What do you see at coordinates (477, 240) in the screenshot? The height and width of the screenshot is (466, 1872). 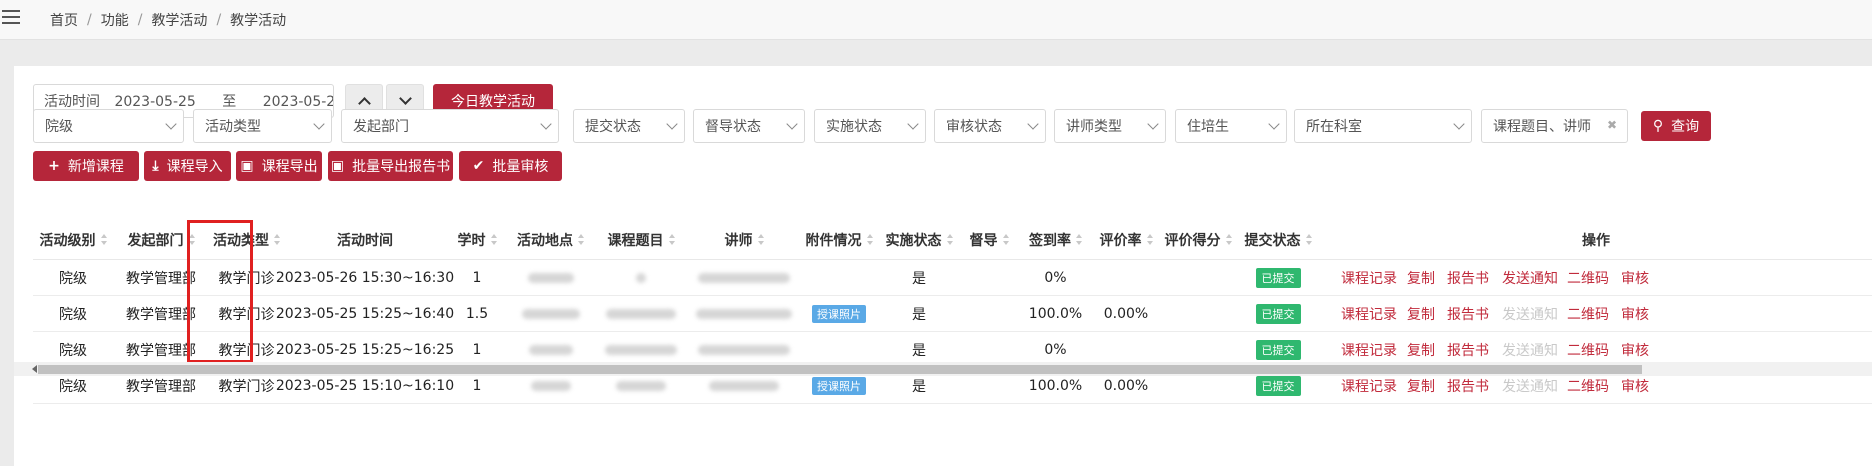 I see `col-hours: 学时` at bounding box center [477, 240].